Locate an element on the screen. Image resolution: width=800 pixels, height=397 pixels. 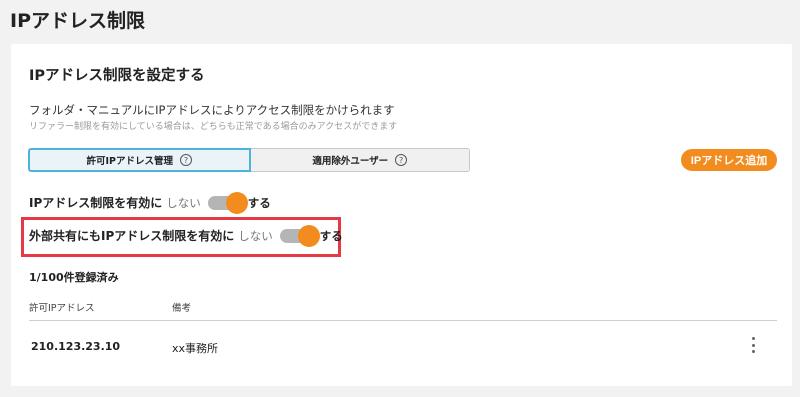
tab-label: 適用除外ユーザー is located at coordinates (350, 161).